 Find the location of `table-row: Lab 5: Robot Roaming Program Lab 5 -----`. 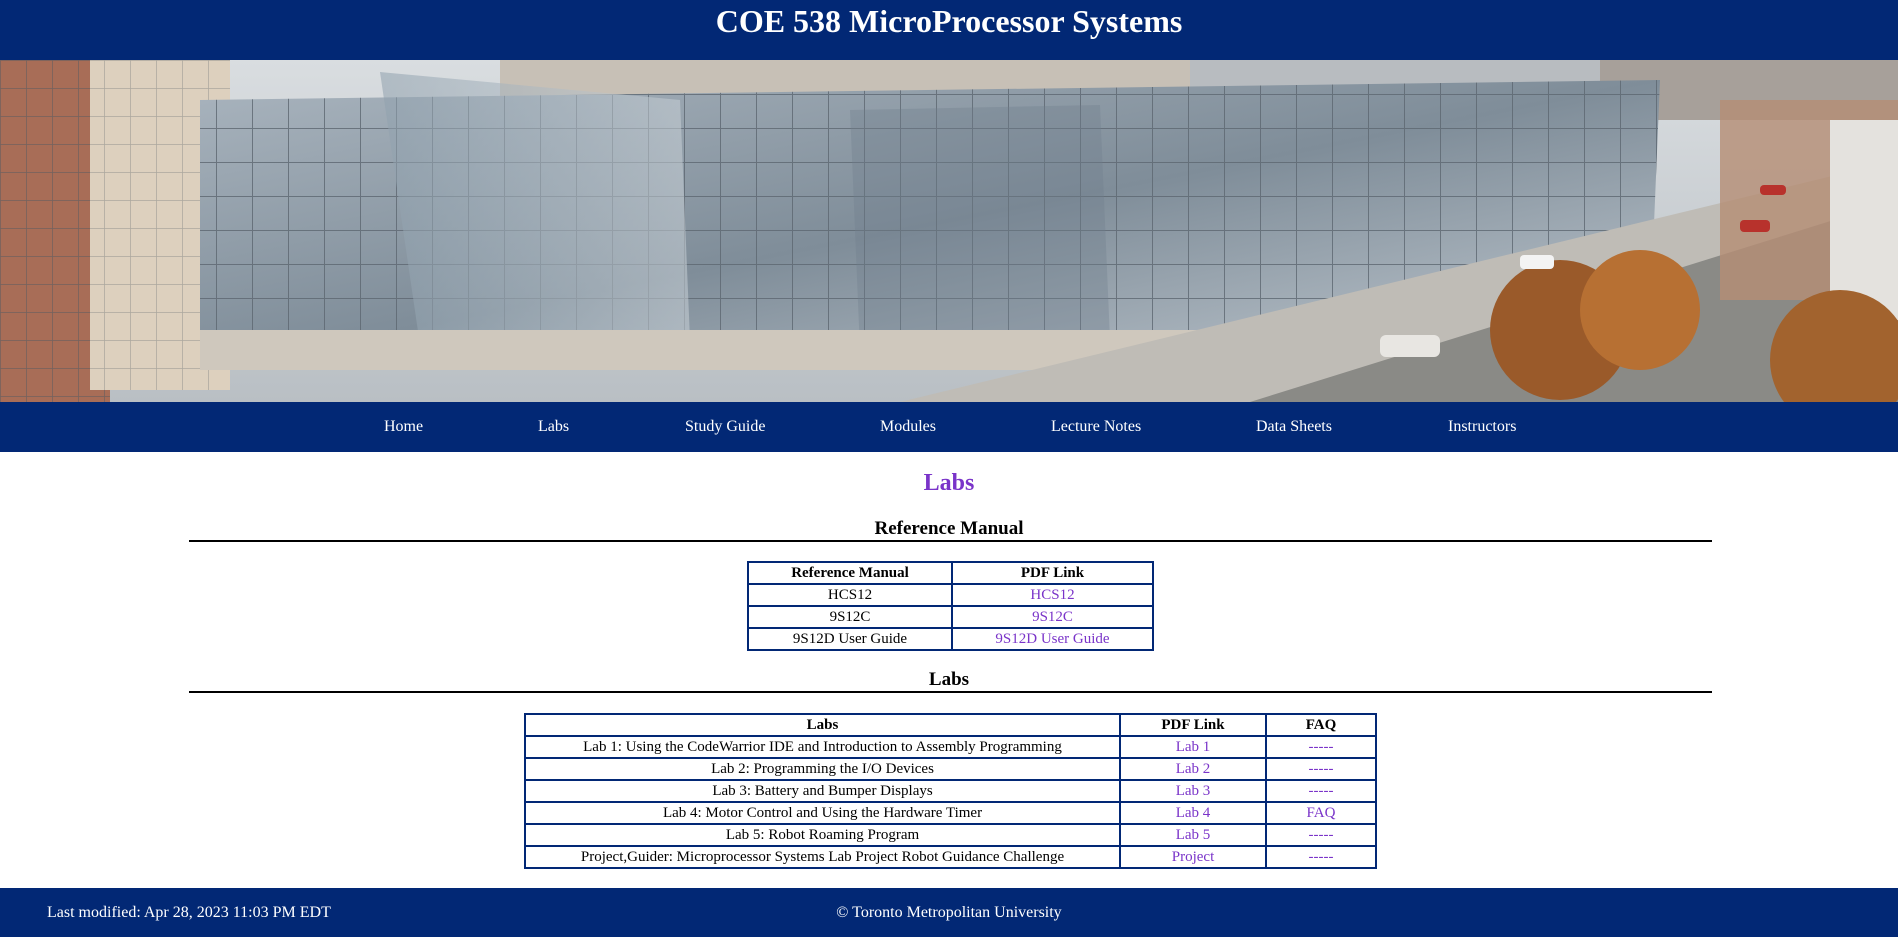

table-row: Lab 5: Robot Roaming Program Lab 5 ----- is located at coordinates (950, 835).